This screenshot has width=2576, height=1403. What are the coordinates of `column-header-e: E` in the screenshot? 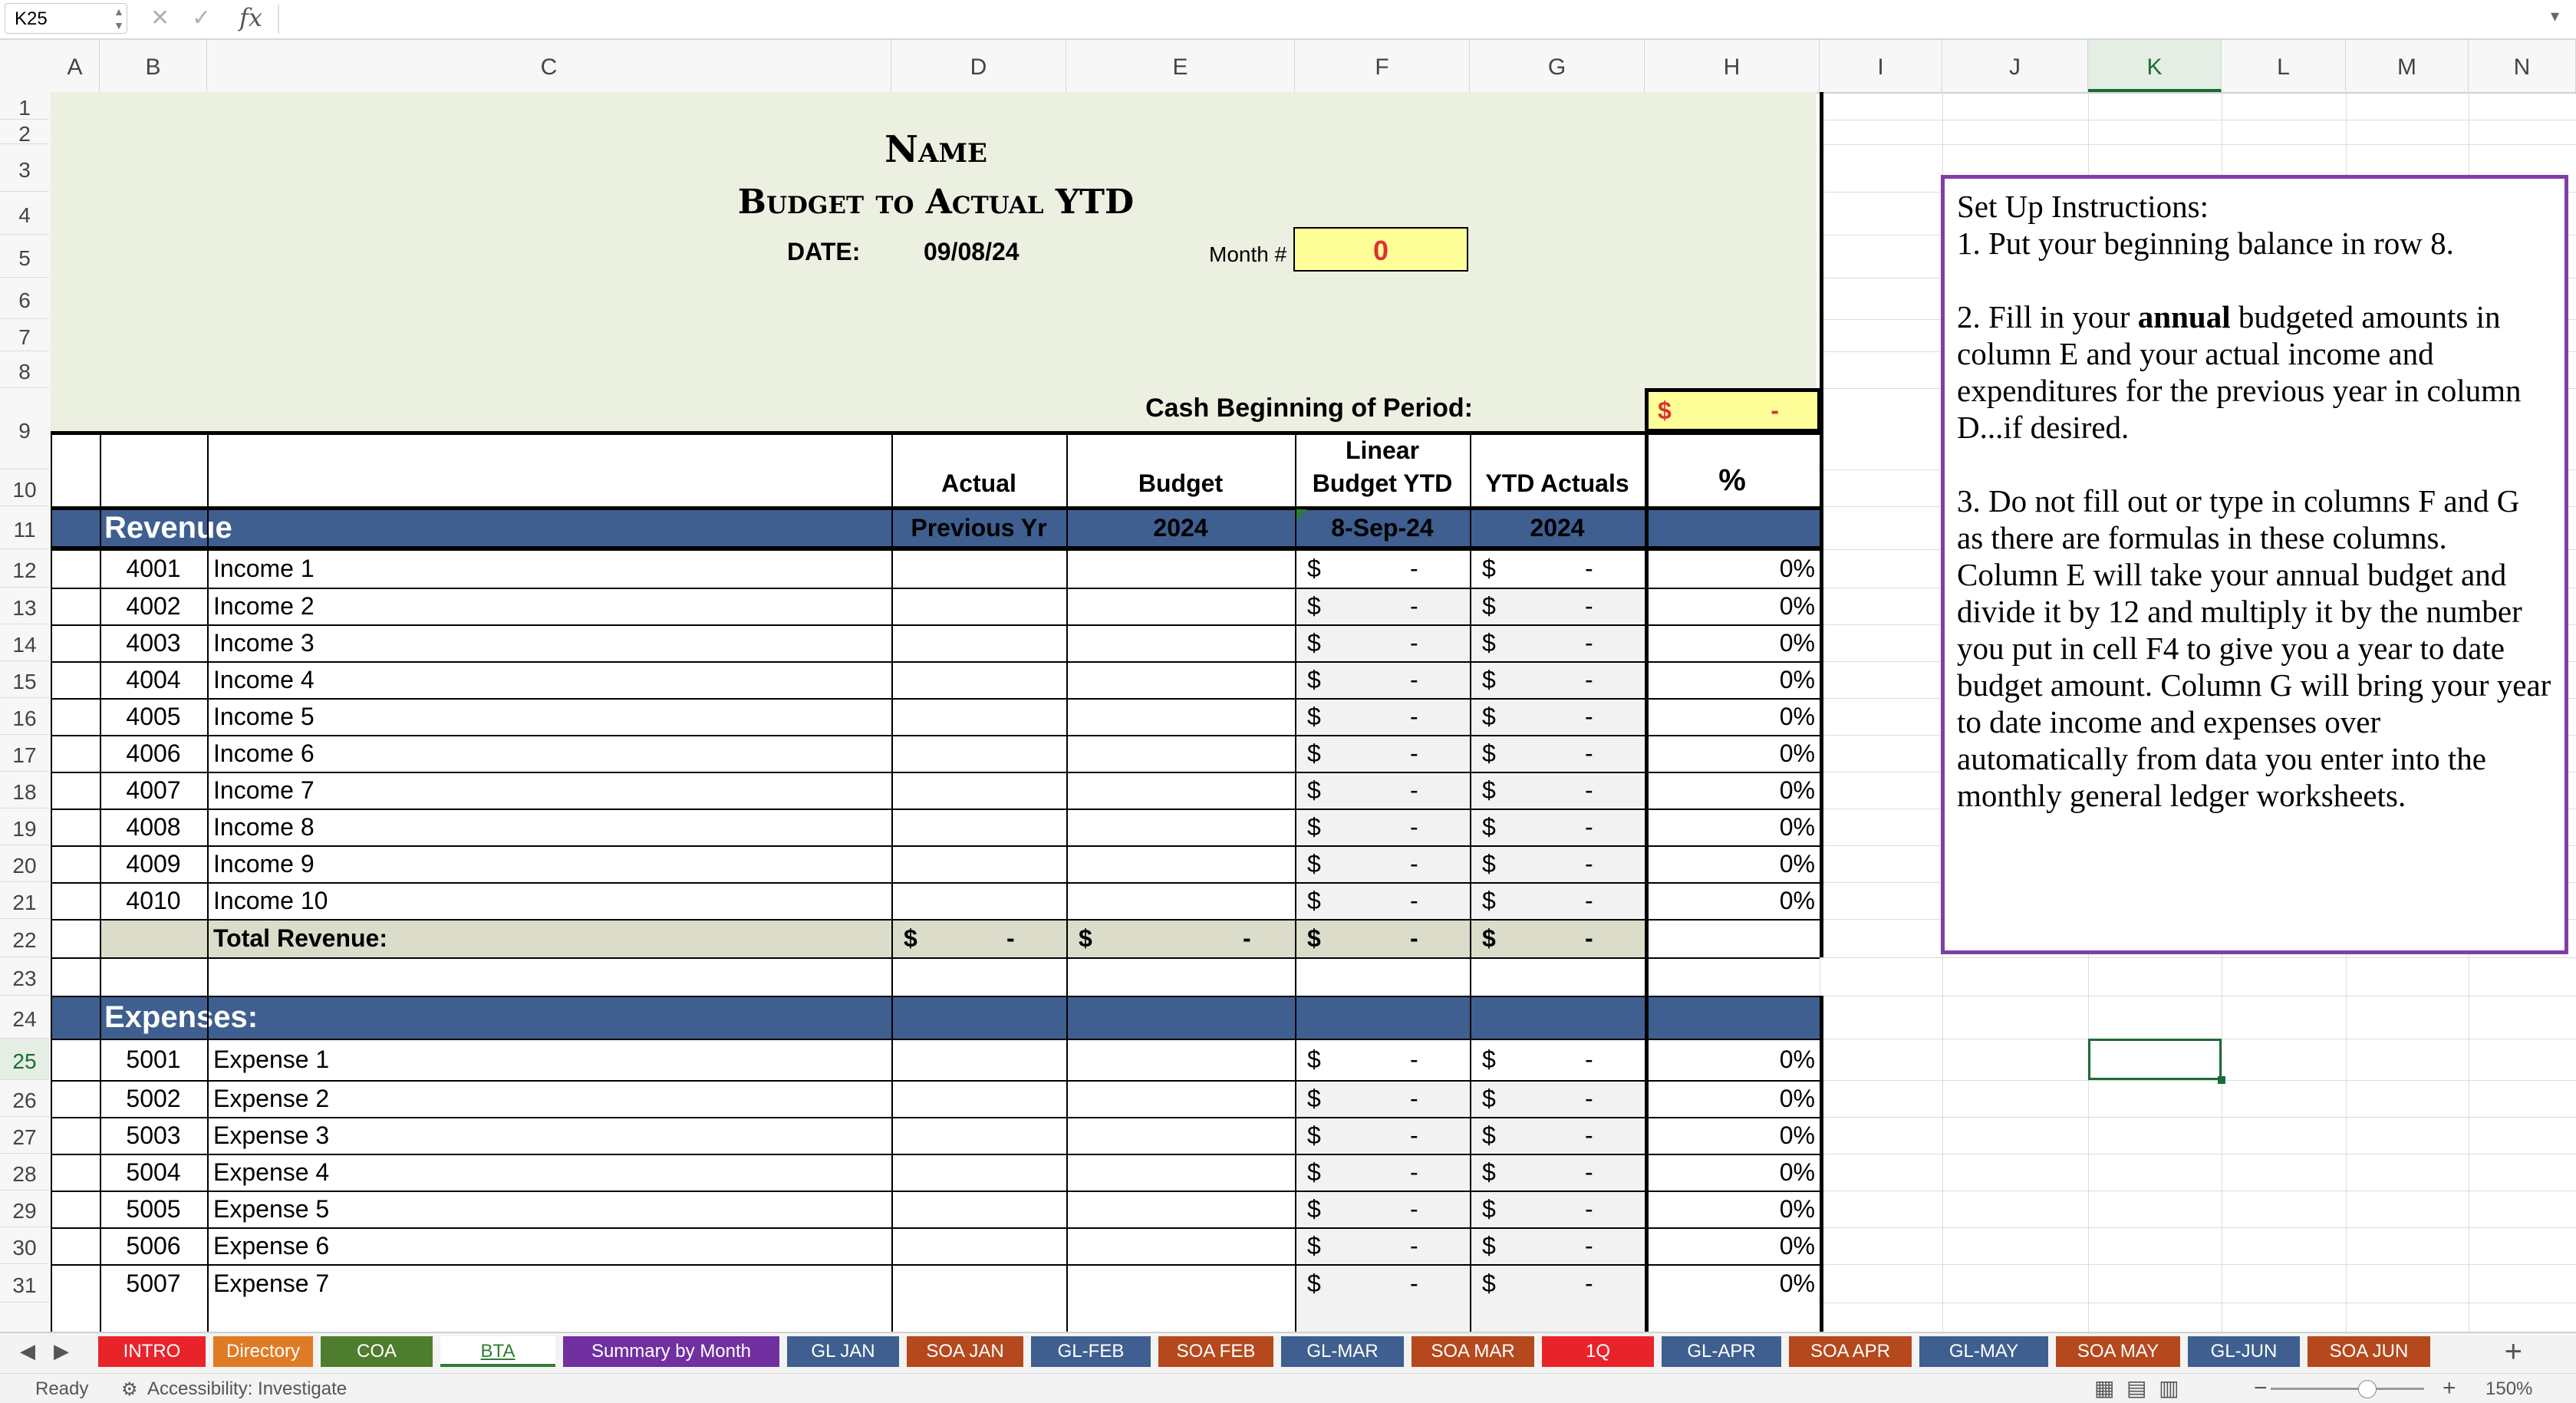 It's located at (1180, 66).